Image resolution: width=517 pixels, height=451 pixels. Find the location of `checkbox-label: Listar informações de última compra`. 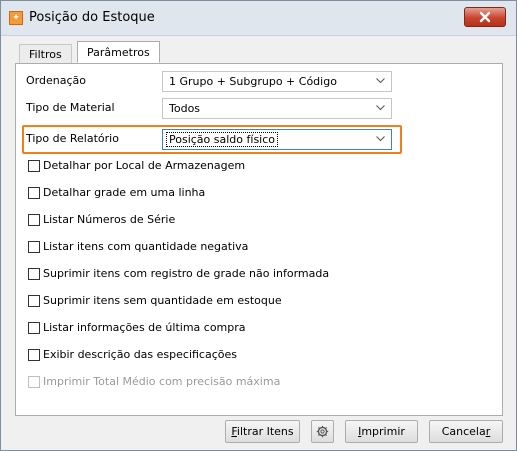

checkbox-label: Listar informações de última compra is located at coordinates (144, 327).